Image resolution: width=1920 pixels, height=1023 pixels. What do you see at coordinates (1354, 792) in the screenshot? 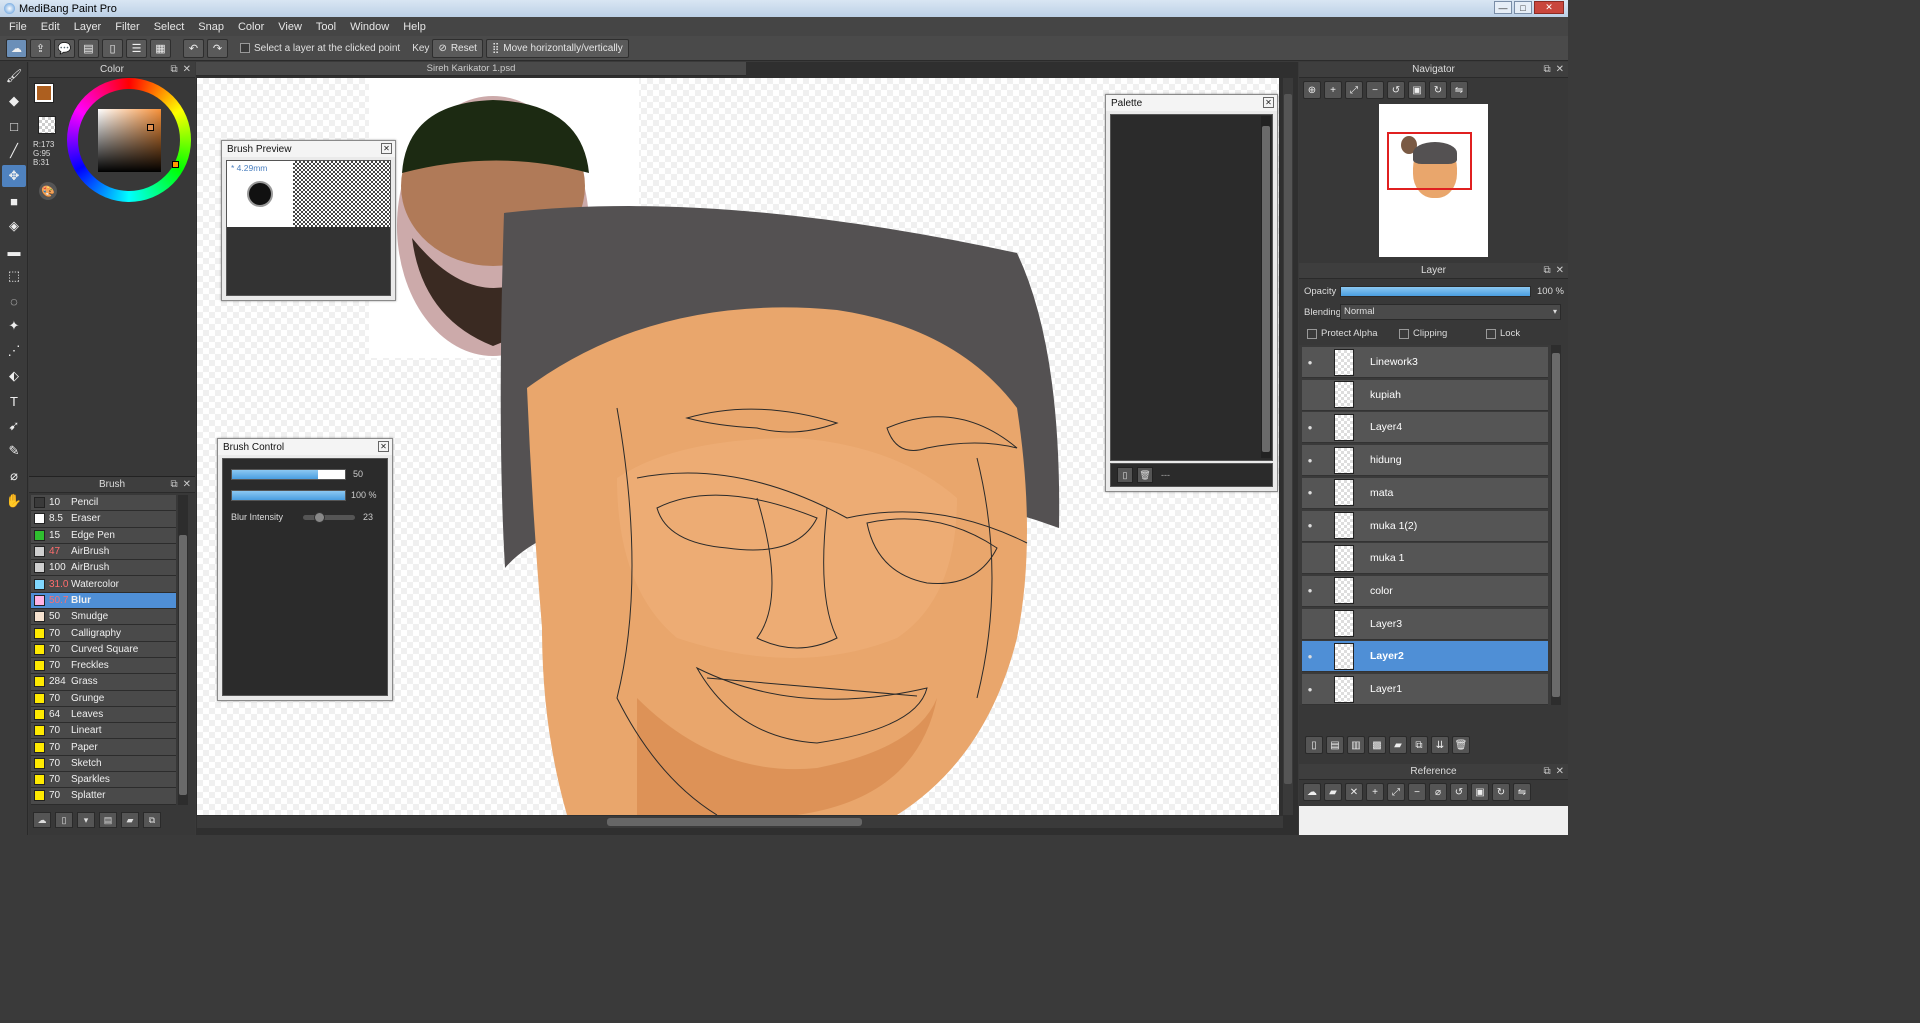
I see `reference-close-icon: ✕` at bounding box center [1354, 792].